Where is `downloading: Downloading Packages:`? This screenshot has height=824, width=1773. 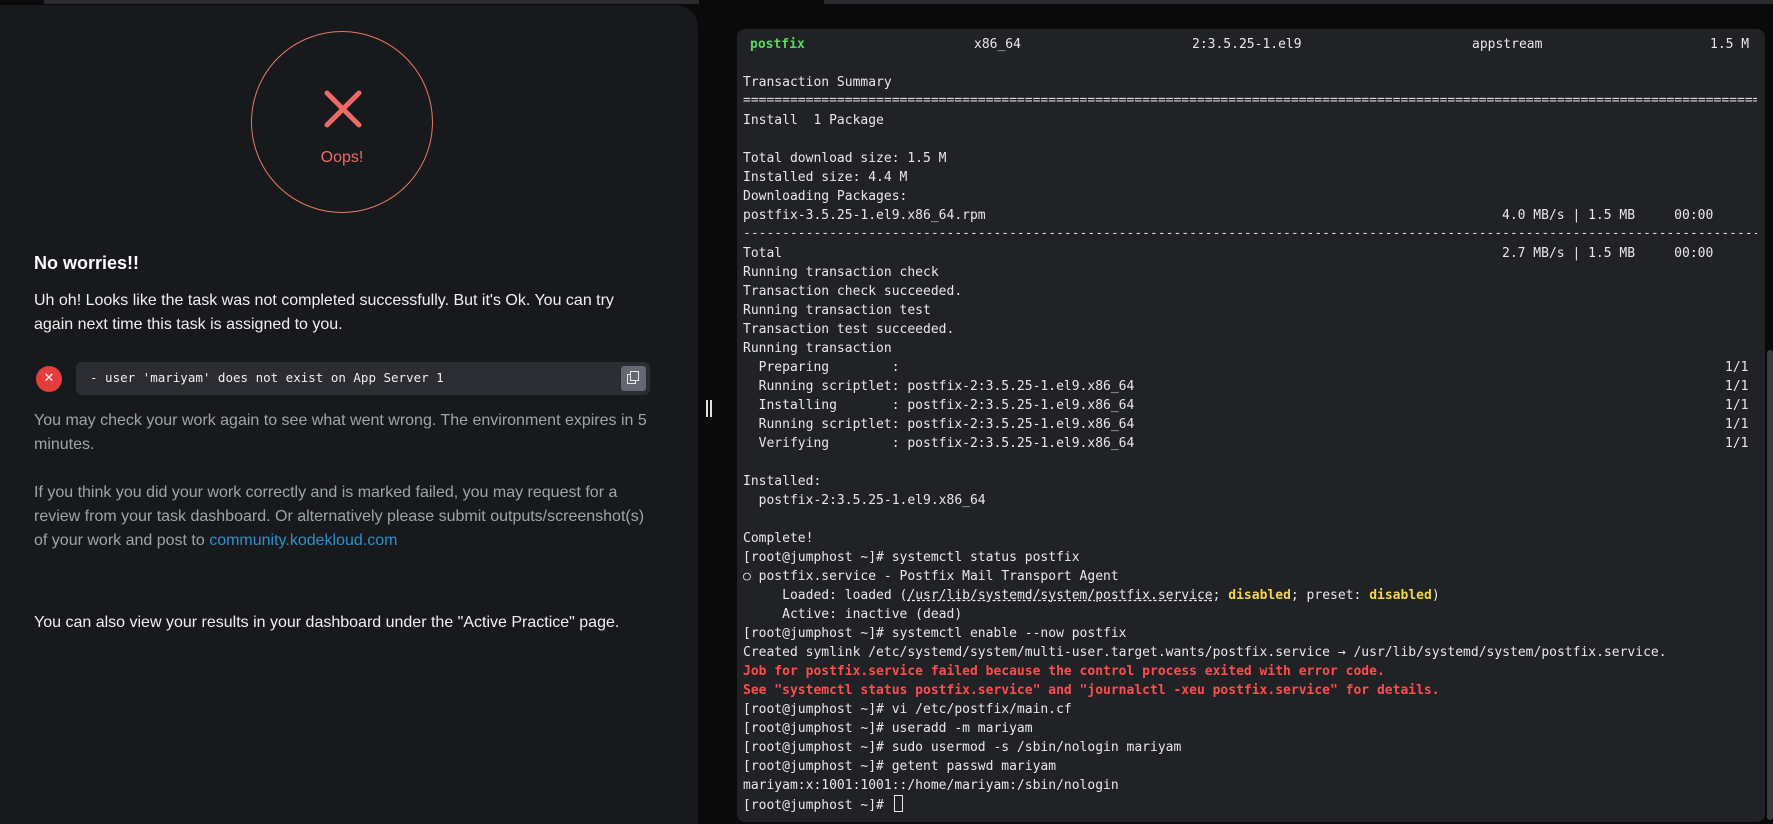
downloading: Downloading Packages: is located at coordinates (825, 196).